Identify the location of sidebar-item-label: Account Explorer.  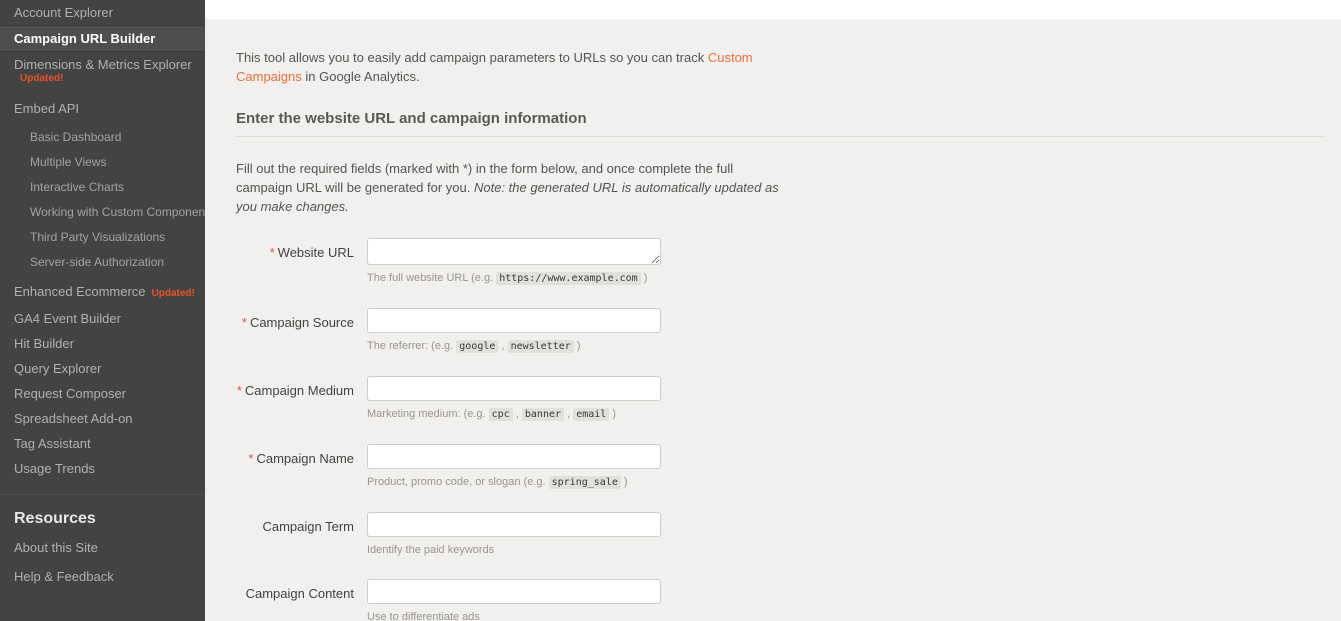
(63, 12).